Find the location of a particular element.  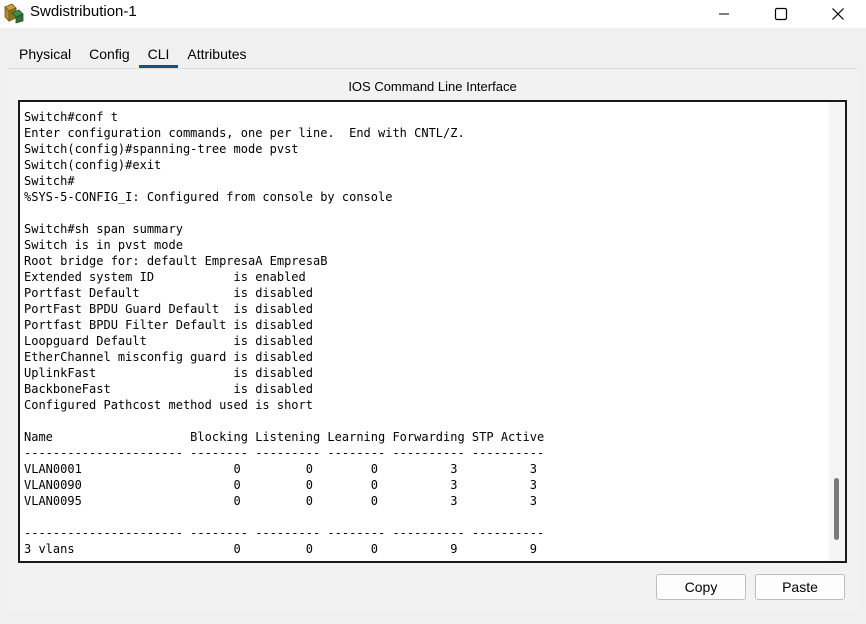

copy-button: Copy is located at coordinates (701, 587).